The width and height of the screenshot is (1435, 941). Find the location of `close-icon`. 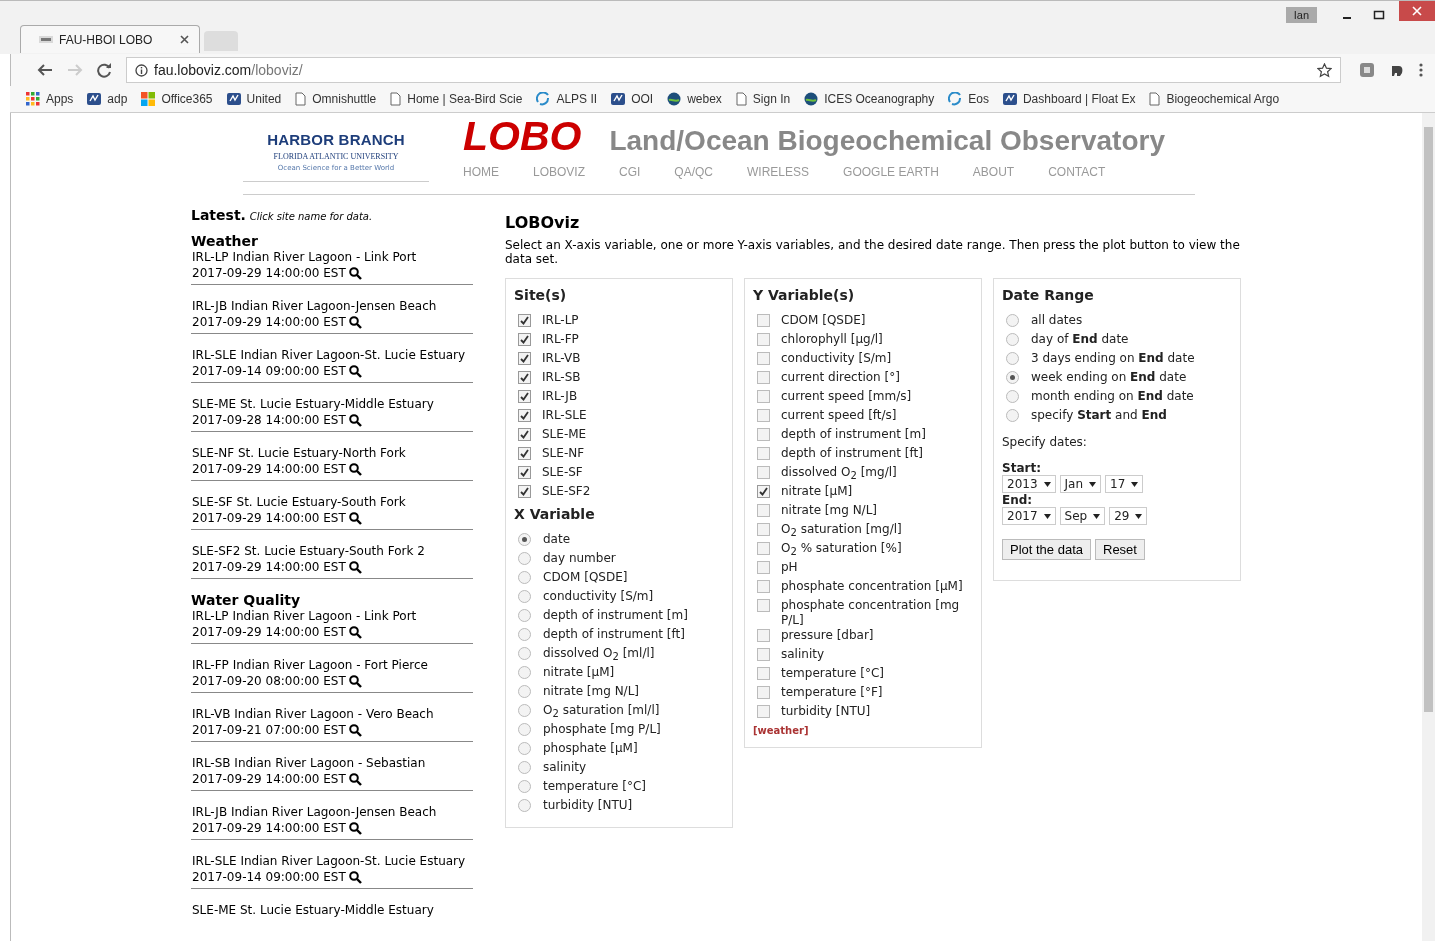

close-icon is located at coordinates (184, 39).